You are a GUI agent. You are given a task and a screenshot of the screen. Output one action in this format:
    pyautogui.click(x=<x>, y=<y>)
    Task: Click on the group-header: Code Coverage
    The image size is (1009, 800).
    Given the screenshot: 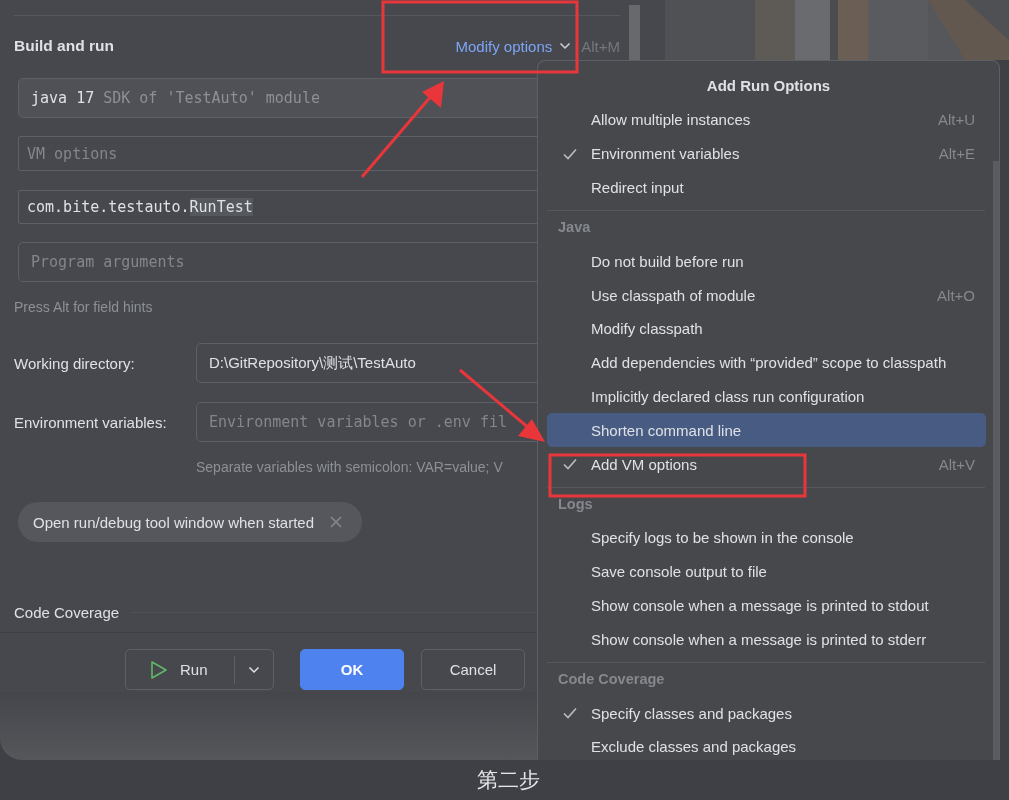 What is the action you would take?
    pyautogui.click(x=611, y=680)
    